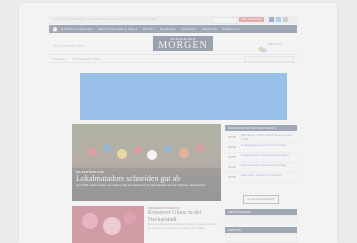  What do you see at coordinates (232, 176) in the screenshot?
I see `news-time: 12:20` at bounding box center [232, 176].